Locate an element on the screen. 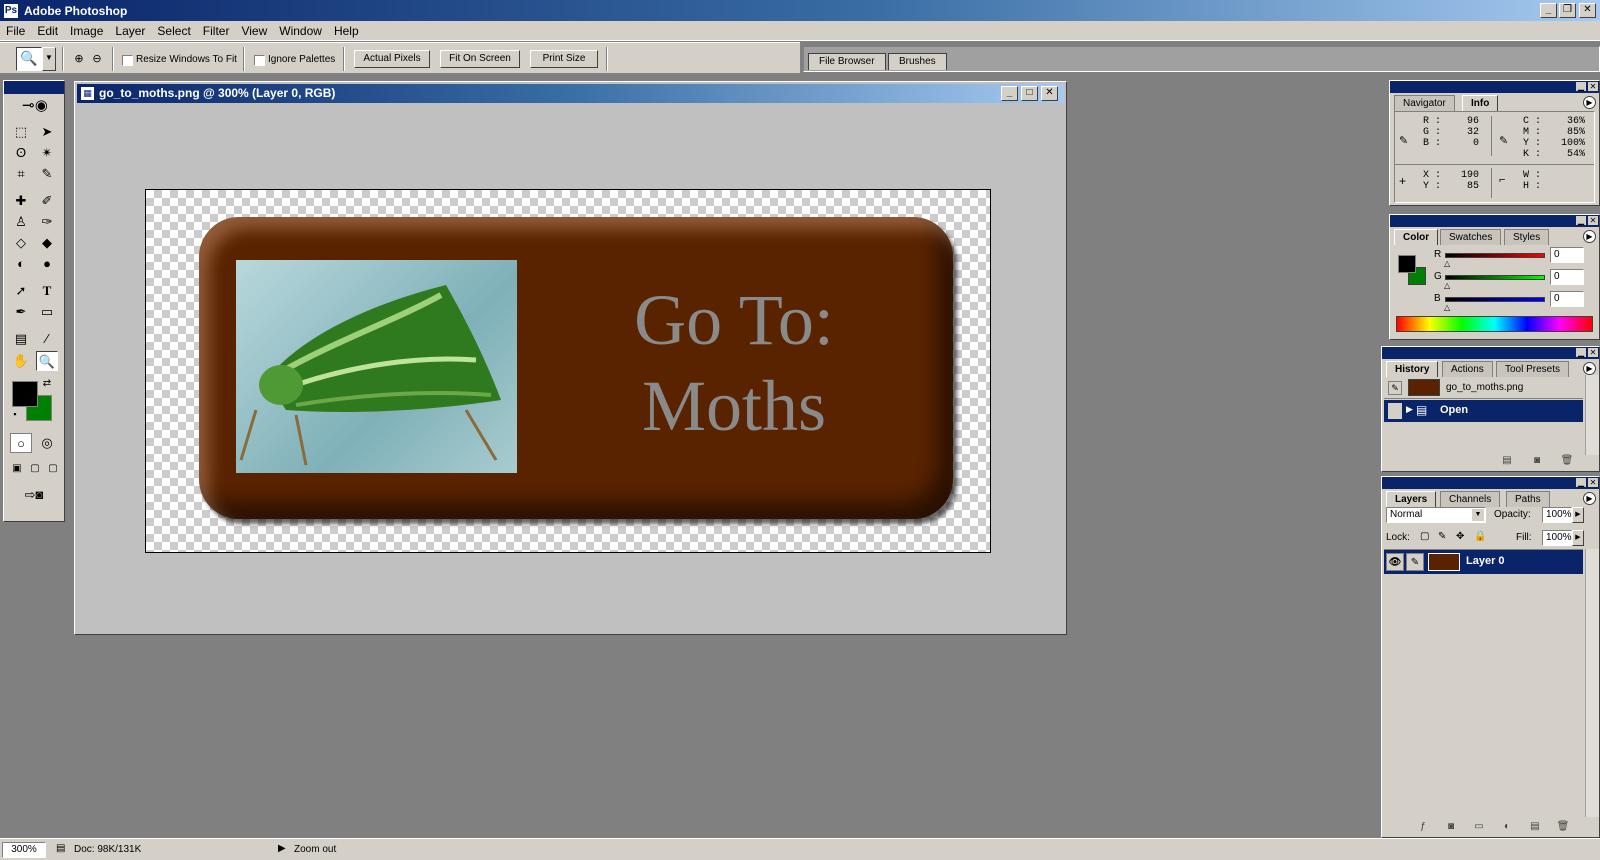 The image size is (1600, 860). adobe-online-icon: ⊸◉ is located at coordinates (35, 106).